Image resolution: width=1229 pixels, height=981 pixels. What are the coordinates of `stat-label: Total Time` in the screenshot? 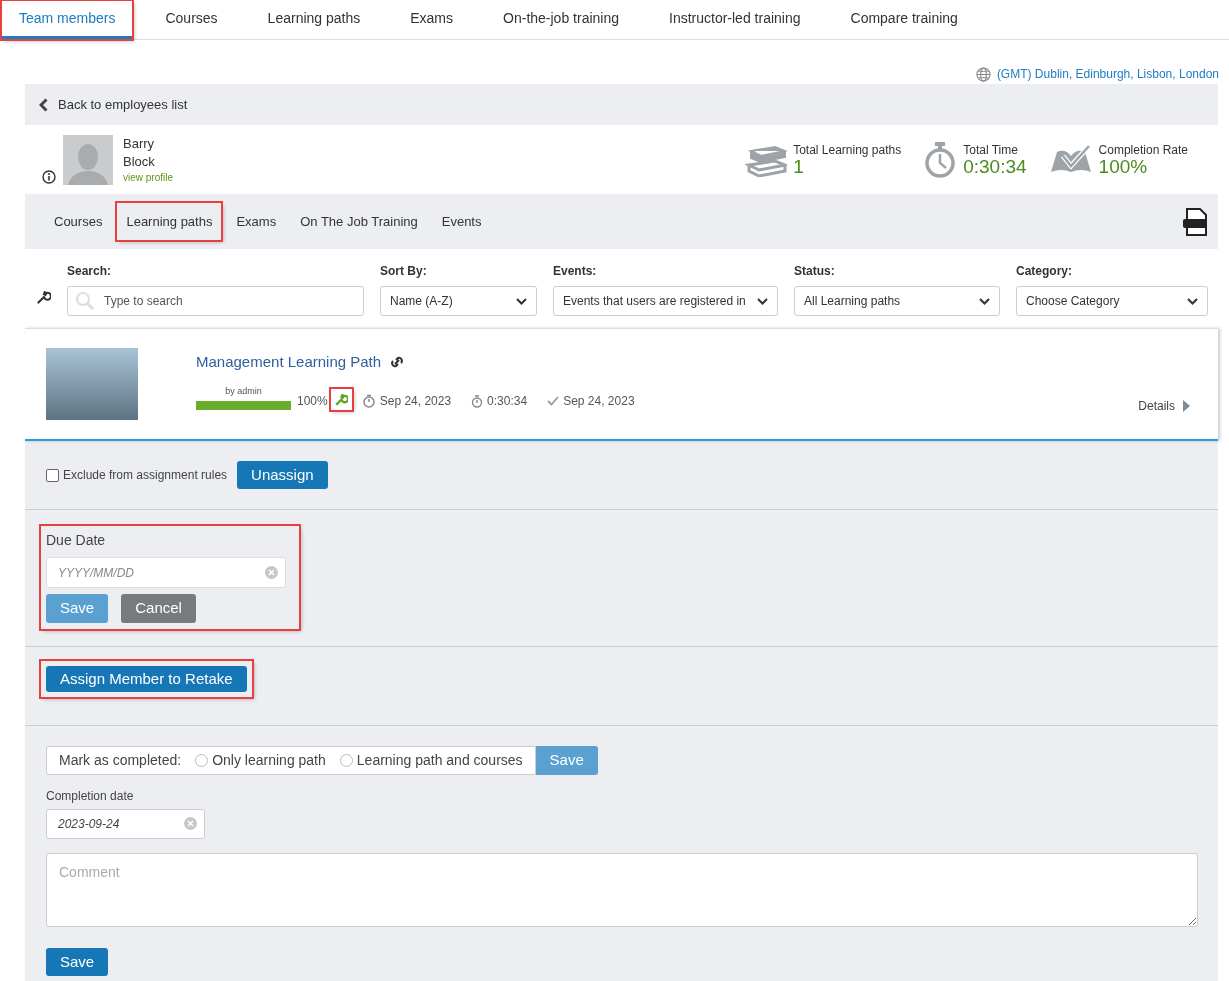 It's located at (991, 149).